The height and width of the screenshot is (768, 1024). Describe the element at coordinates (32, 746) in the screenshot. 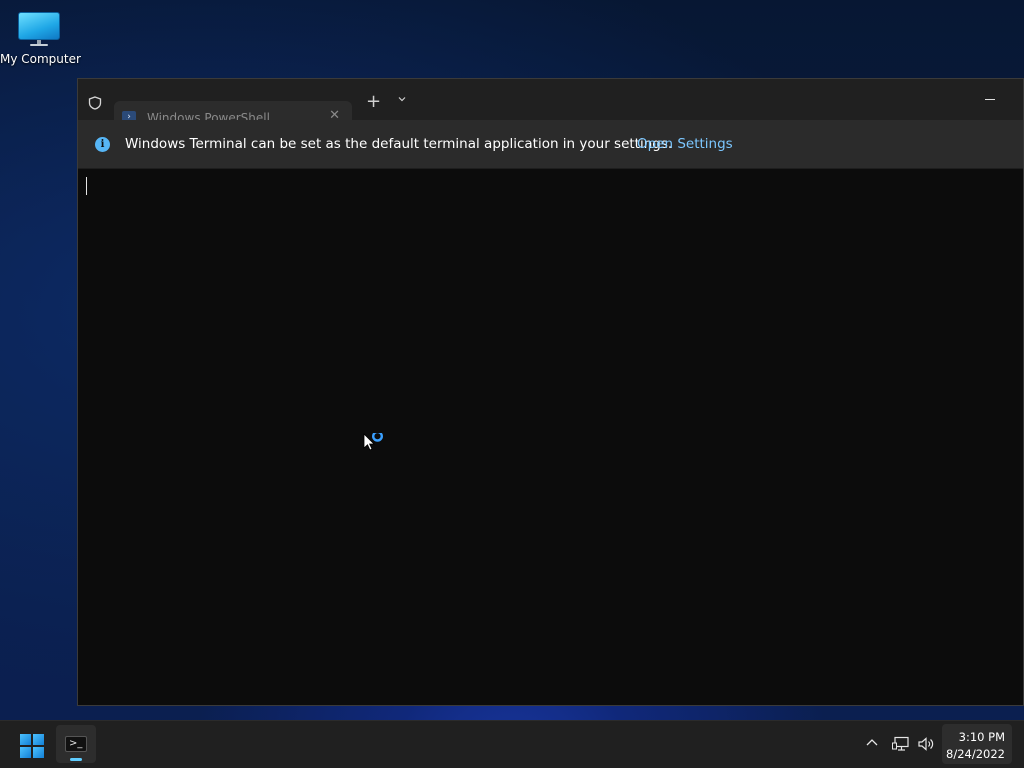

I see `windows-logo-icon` at that location.